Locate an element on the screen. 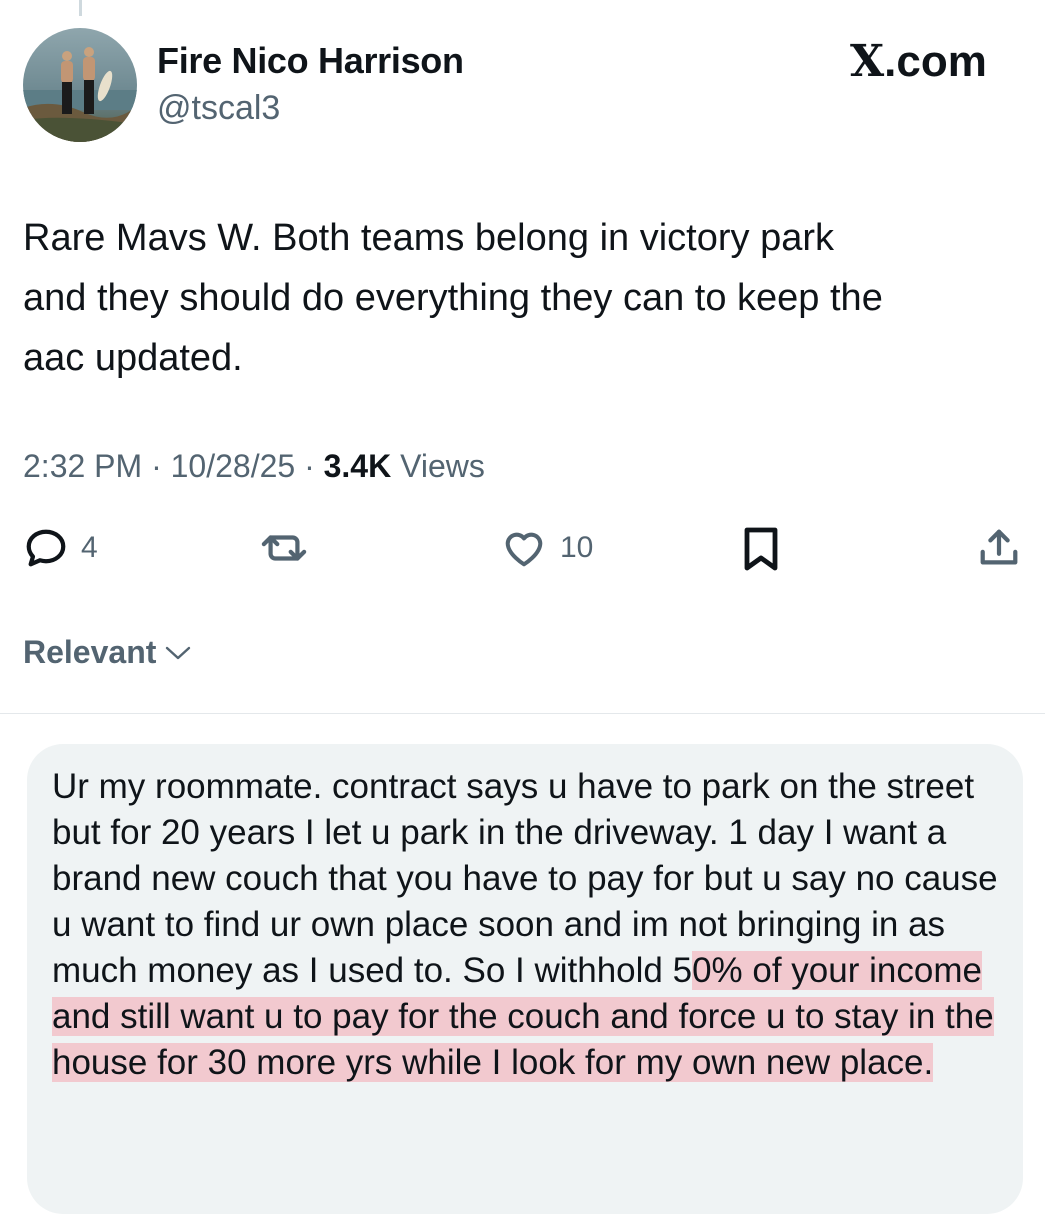 The width and height of the screenshot is (1045, 1214). avatar is located at coordinates (80, 85).